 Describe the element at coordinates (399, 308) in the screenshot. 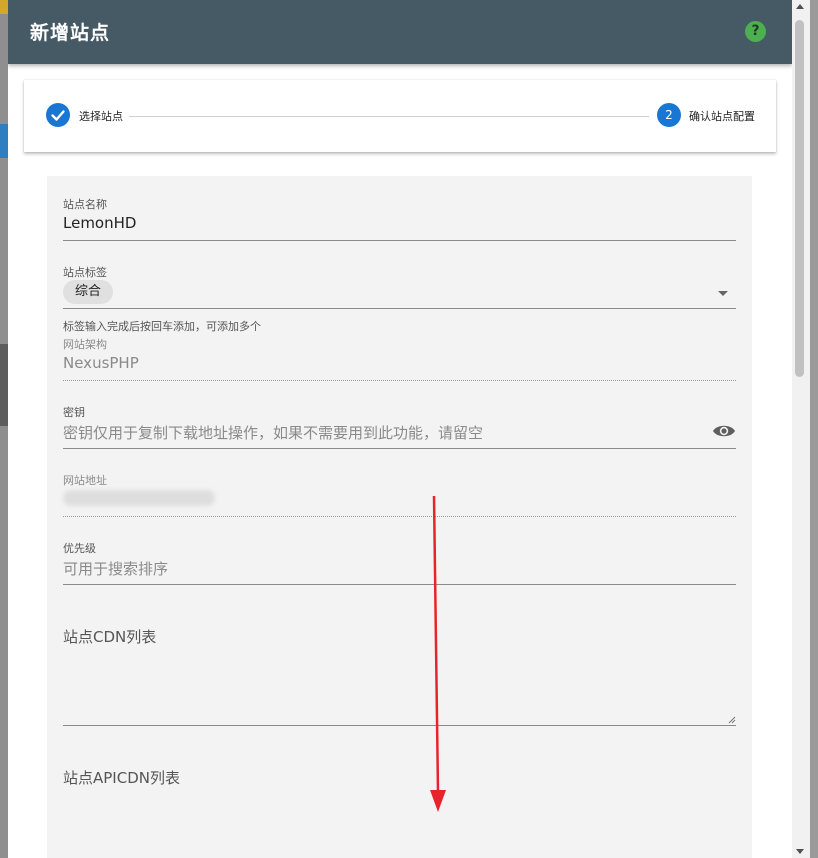

I see `site-tags-underline` at that location.